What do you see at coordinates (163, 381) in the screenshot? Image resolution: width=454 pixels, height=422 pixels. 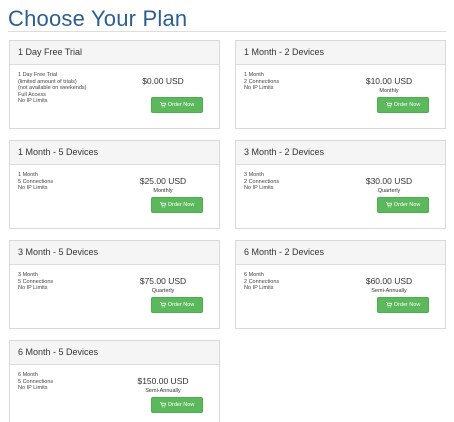 I see `plan-price: $150.00 USD` at bounding box center [163, 381].